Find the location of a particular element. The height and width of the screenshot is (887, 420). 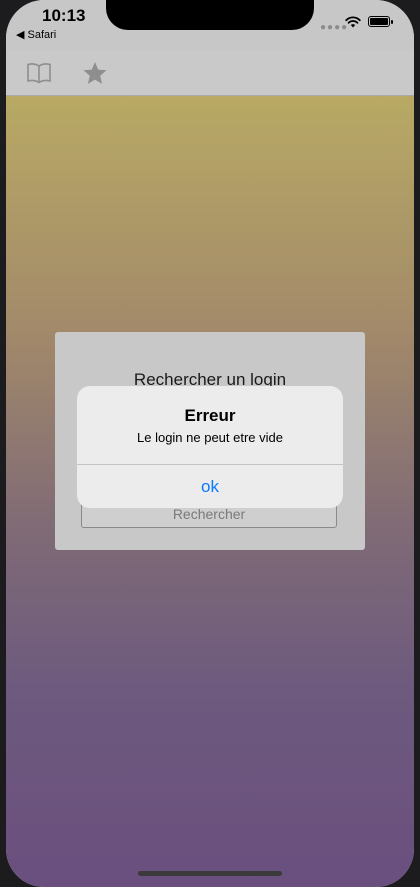

status-bar: 10:13 ◀ Safari ●●●● is located at coordinates (210, 25).